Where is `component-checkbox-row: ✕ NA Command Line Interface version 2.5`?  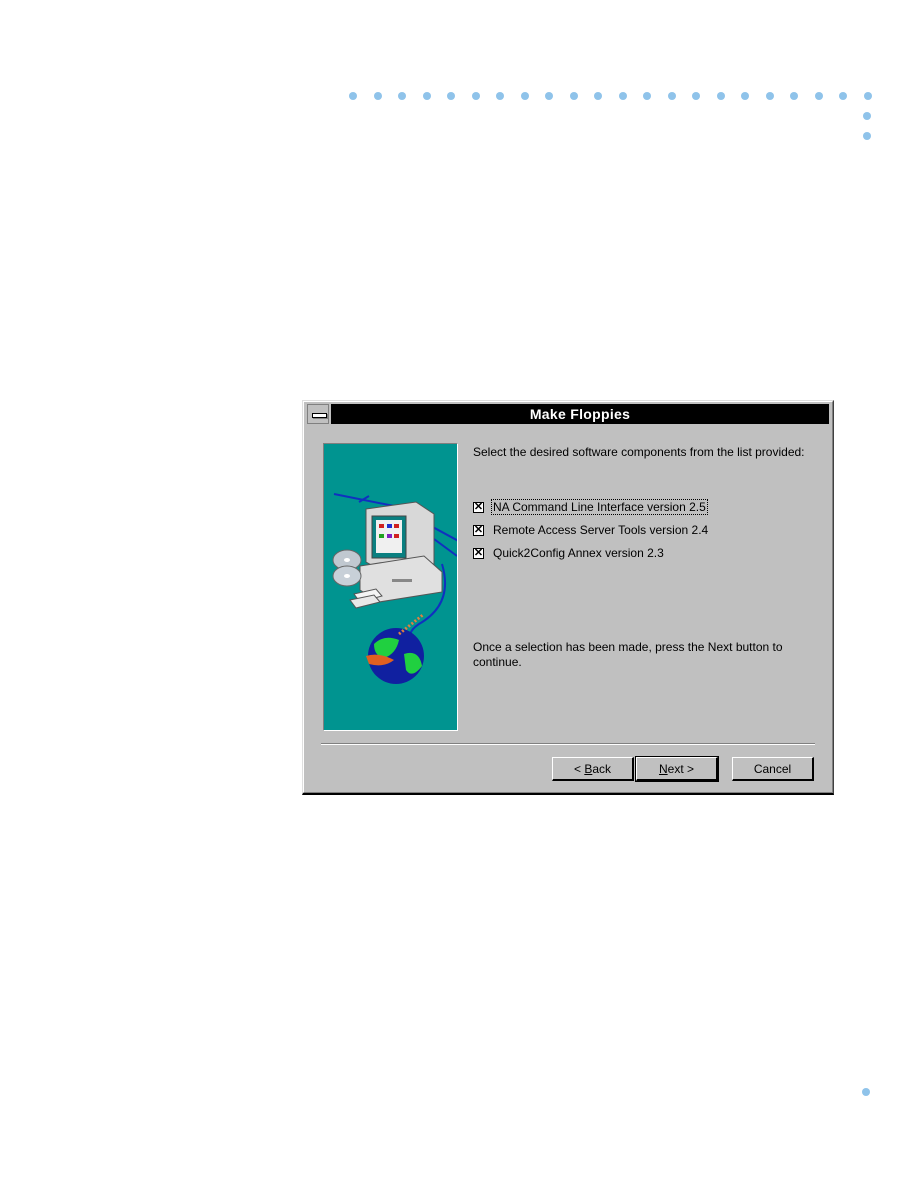 component-checkbox-row: ✕ NA Command Line Interface version 2.5 is located at coordinates (590, 507).